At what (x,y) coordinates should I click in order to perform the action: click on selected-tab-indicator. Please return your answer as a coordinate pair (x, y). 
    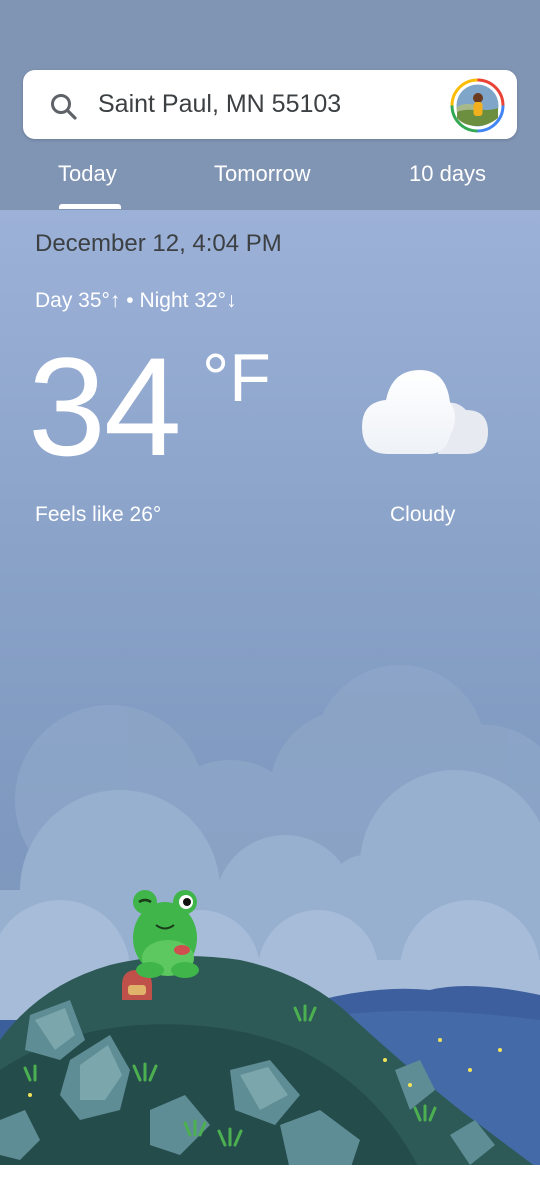
    Looking at the image, I should click on (90, 206).